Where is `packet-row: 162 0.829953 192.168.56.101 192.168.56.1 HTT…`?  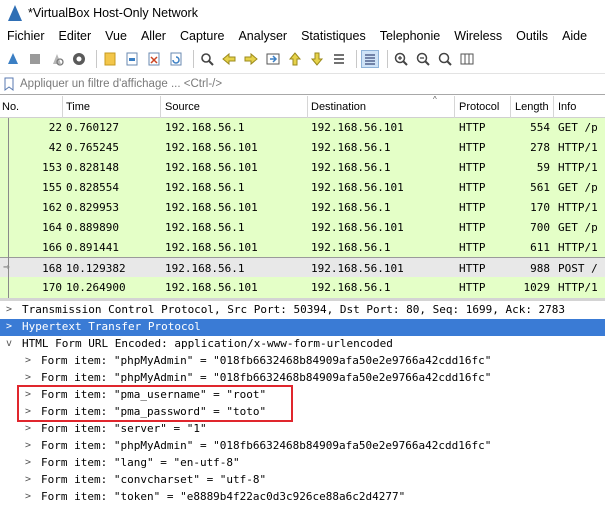
packet-row: 162 0.829953 192.168.56.101 192.168.56.1 HTT… is located at coordinates (302, 207).